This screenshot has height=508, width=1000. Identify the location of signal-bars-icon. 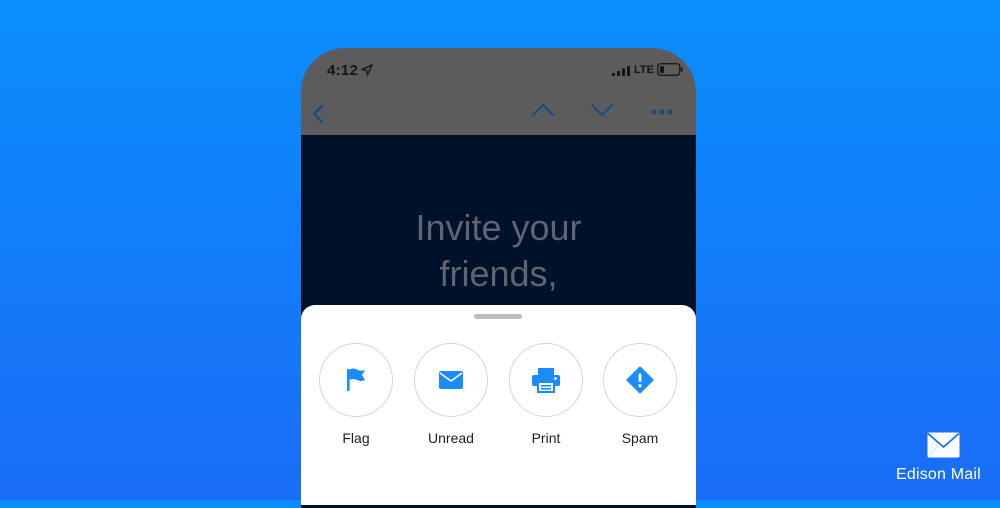
(621, 71).